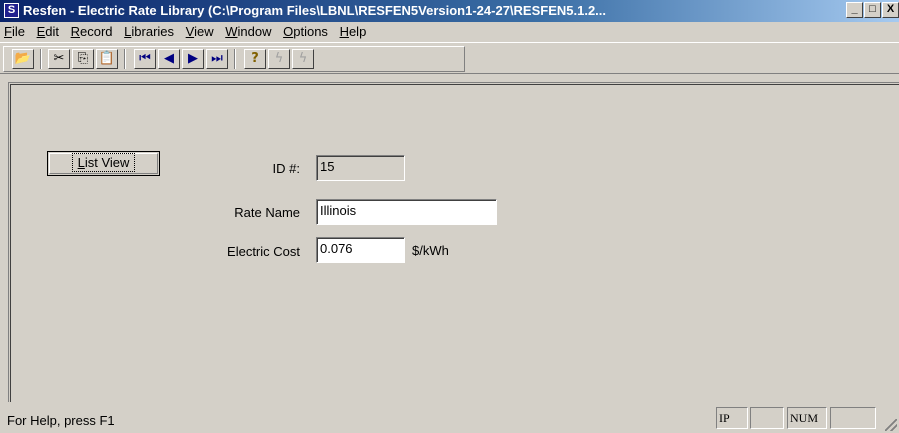  I want to click on window-controls: _ □ X, so click(872, 10).